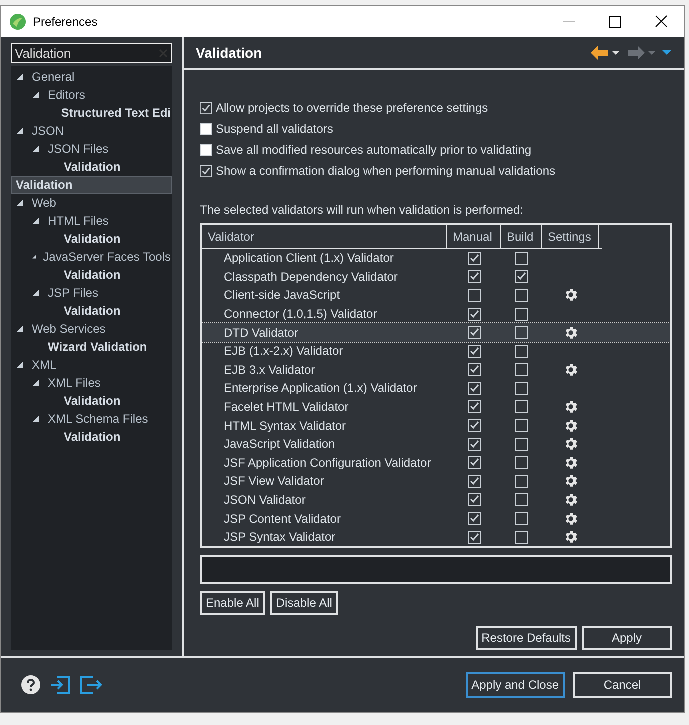 Image resolution: width=689 pixels, height=725 pixels. What do you see at coordinates (436, 444) in the screenshot?
I see `table-row: JavaScript Validation` at bounding box center [436, 444].